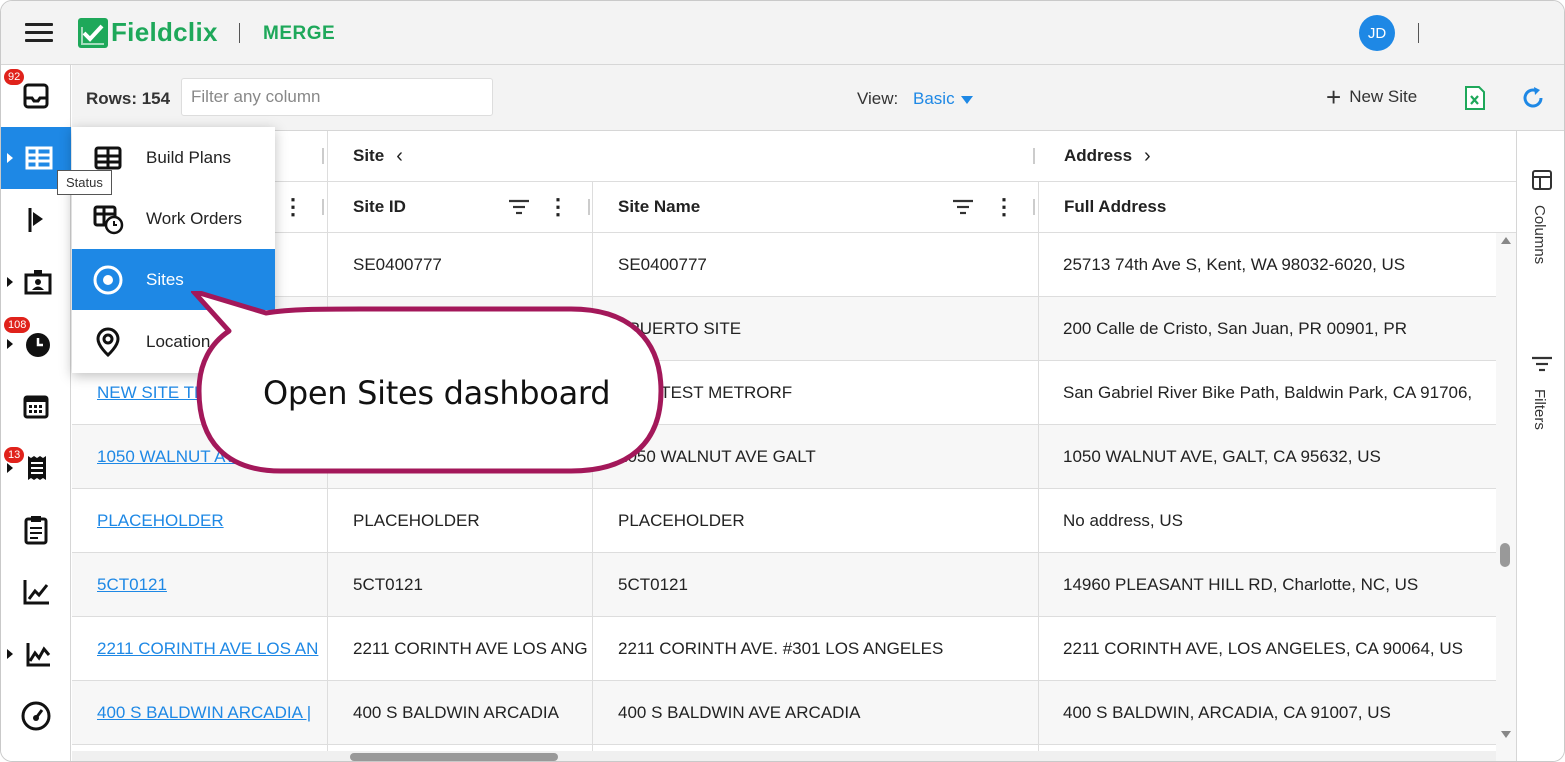 The height and width of the screenshot is (762, 1565). What do you see at coordinates (717, 456) in the screenshot?
I see `site-name-cell: 1050 WALNUT AVE GALT` at bounding box center [717, 456].